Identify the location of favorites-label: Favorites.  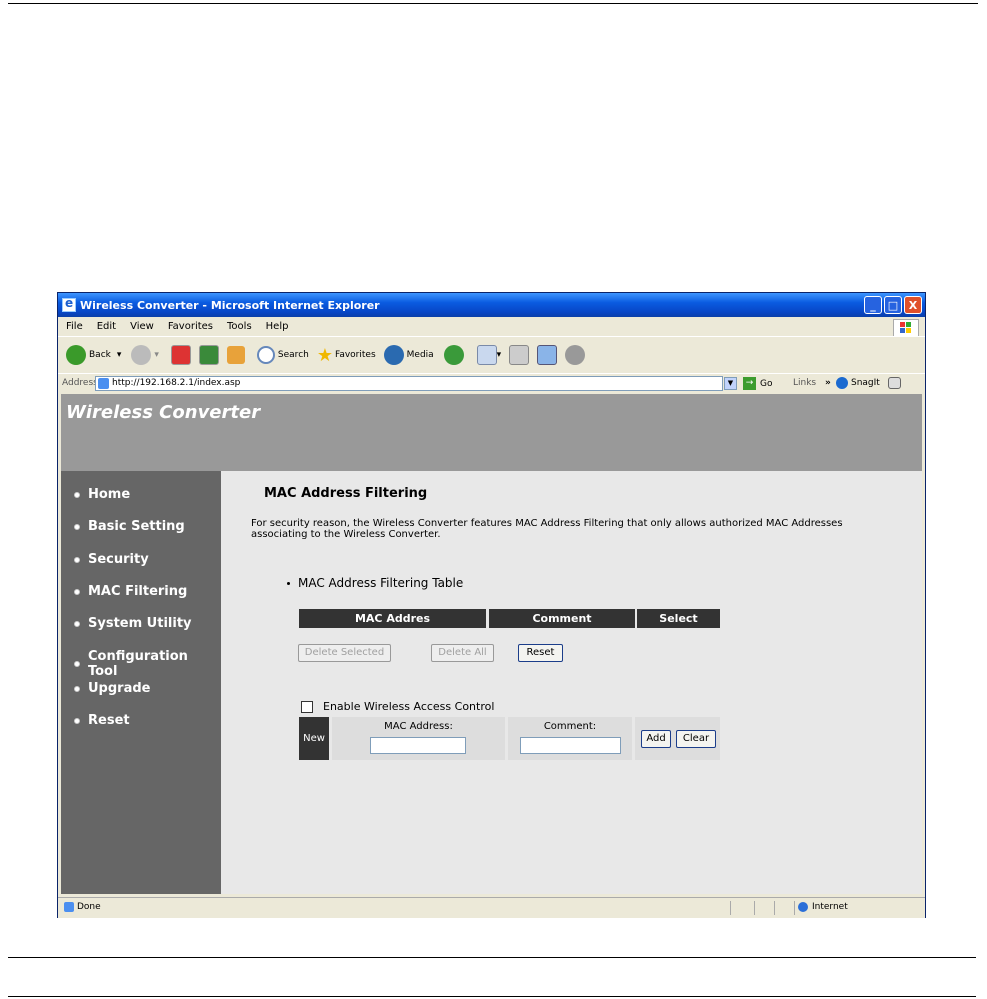
(355, 355).